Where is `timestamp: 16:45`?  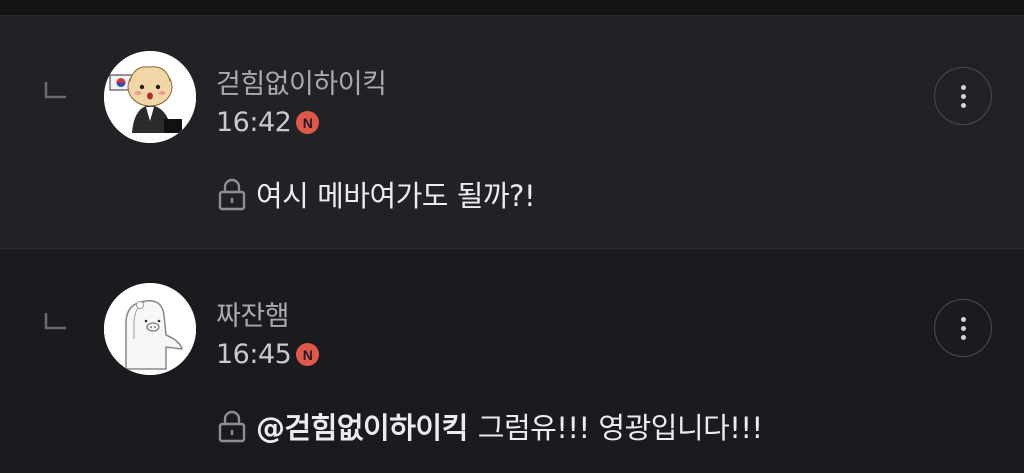 timestamp: 16:45 is located at coordinates (254, 354).